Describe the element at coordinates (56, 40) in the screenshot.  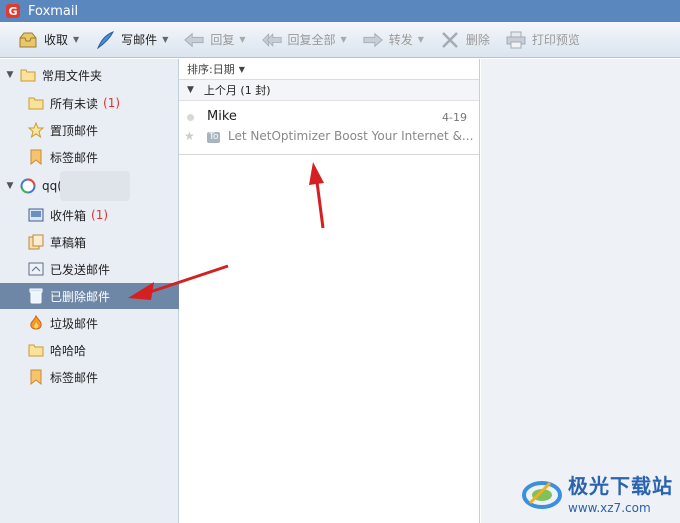
I see `receive-label: 收取` at that location.